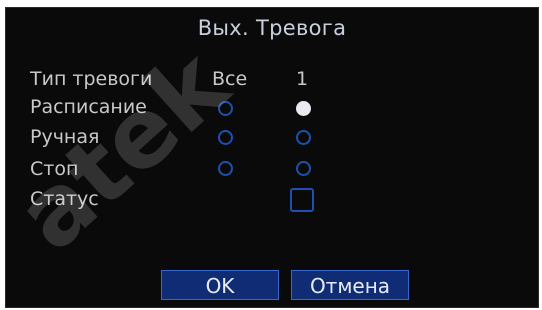 The height and width of the screenshot is (310, 542). I want to click on row-label-stop: Стоп, so click(54, 169).